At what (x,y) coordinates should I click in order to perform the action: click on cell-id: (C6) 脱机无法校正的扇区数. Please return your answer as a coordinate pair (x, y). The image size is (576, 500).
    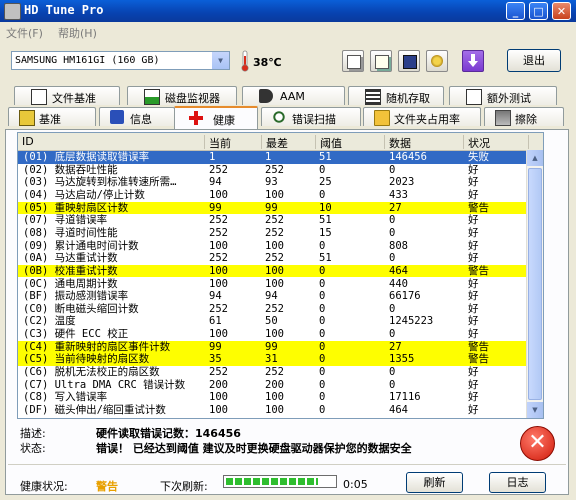
    Looking at the image, I should click on (91, 372).